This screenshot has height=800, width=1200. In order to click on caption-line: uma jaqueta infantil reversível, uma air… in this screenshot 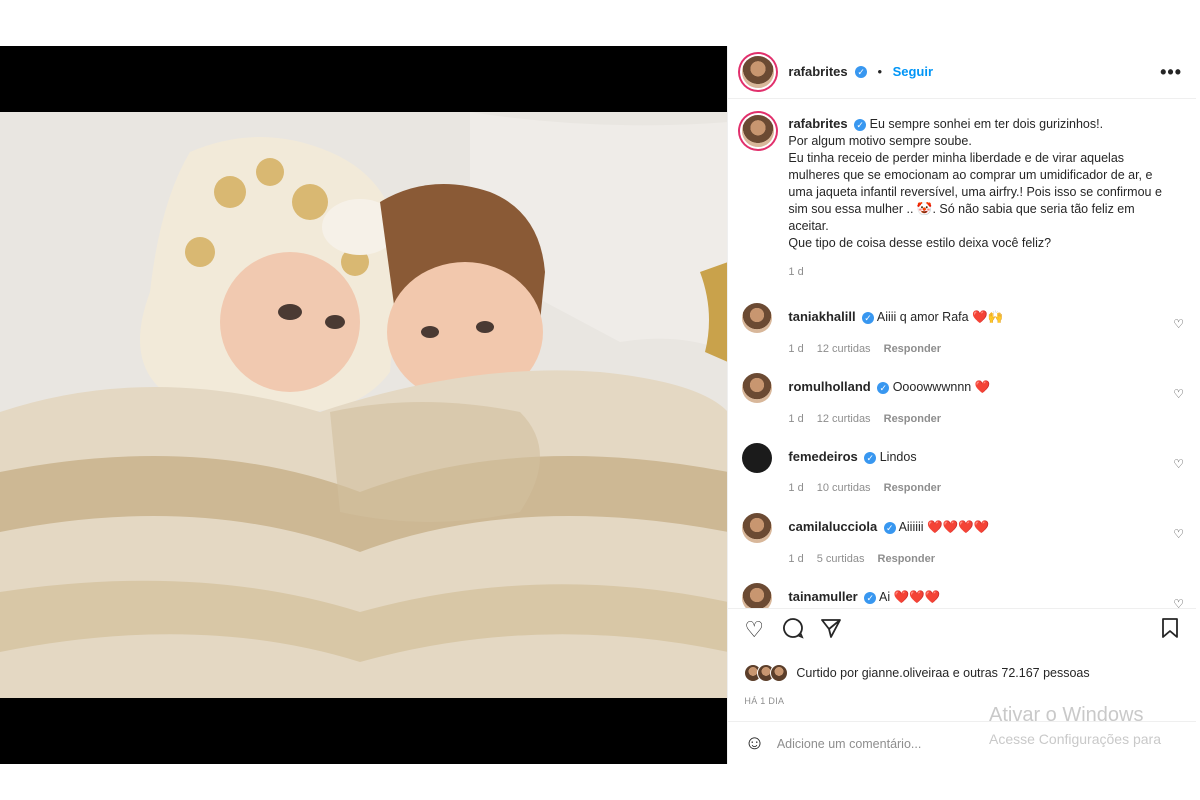, I will do `click(975, 192)`.